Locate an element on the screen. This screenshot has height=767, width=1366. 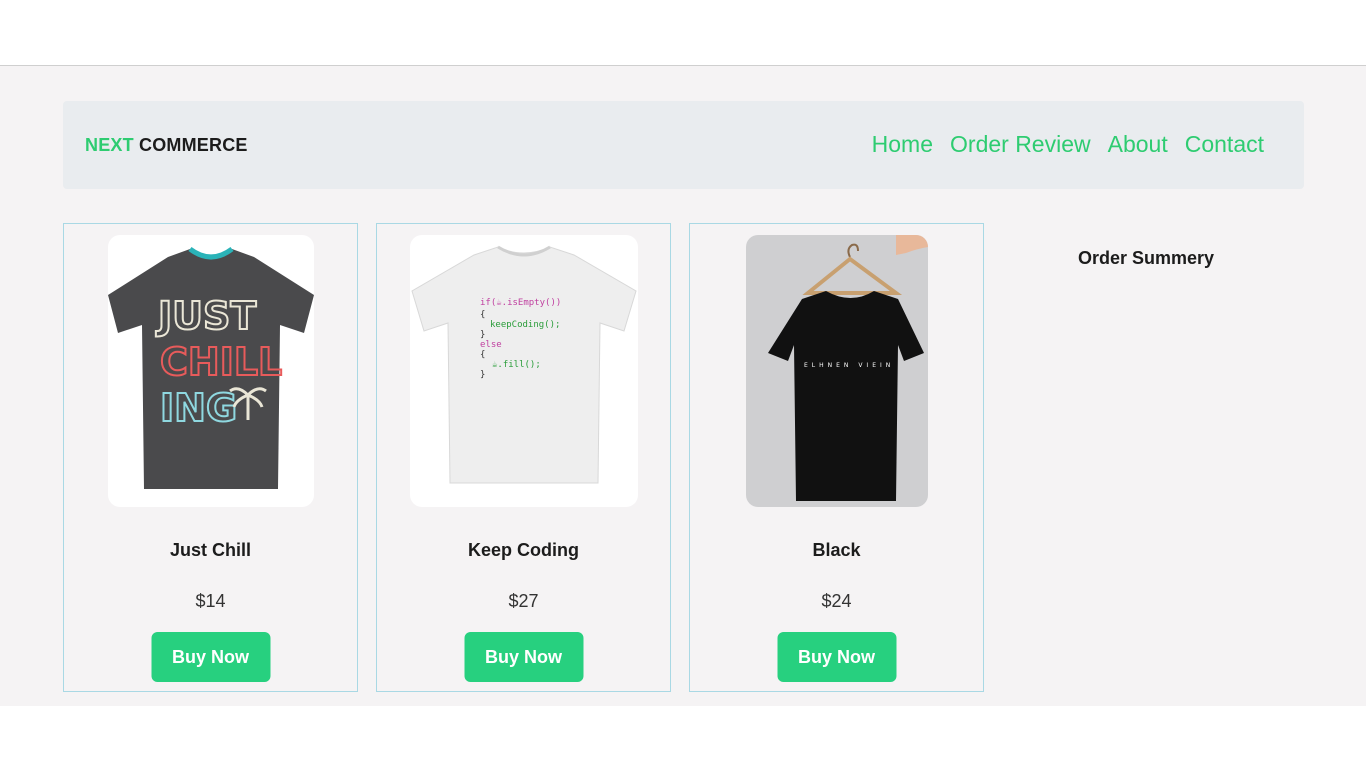
nav-link-order-review: Order Review is located at coordinates (1020, 144).